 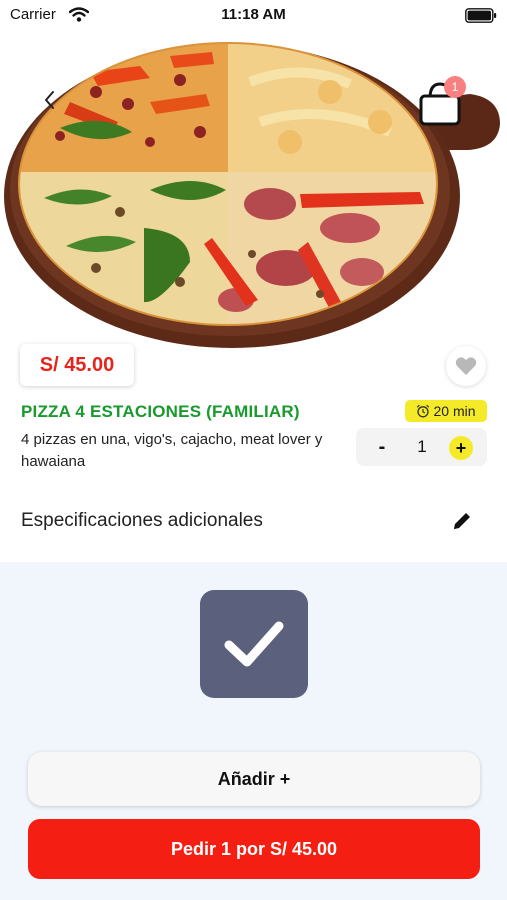 I want to click on decrement-button: -, so click(x=382, y=447).